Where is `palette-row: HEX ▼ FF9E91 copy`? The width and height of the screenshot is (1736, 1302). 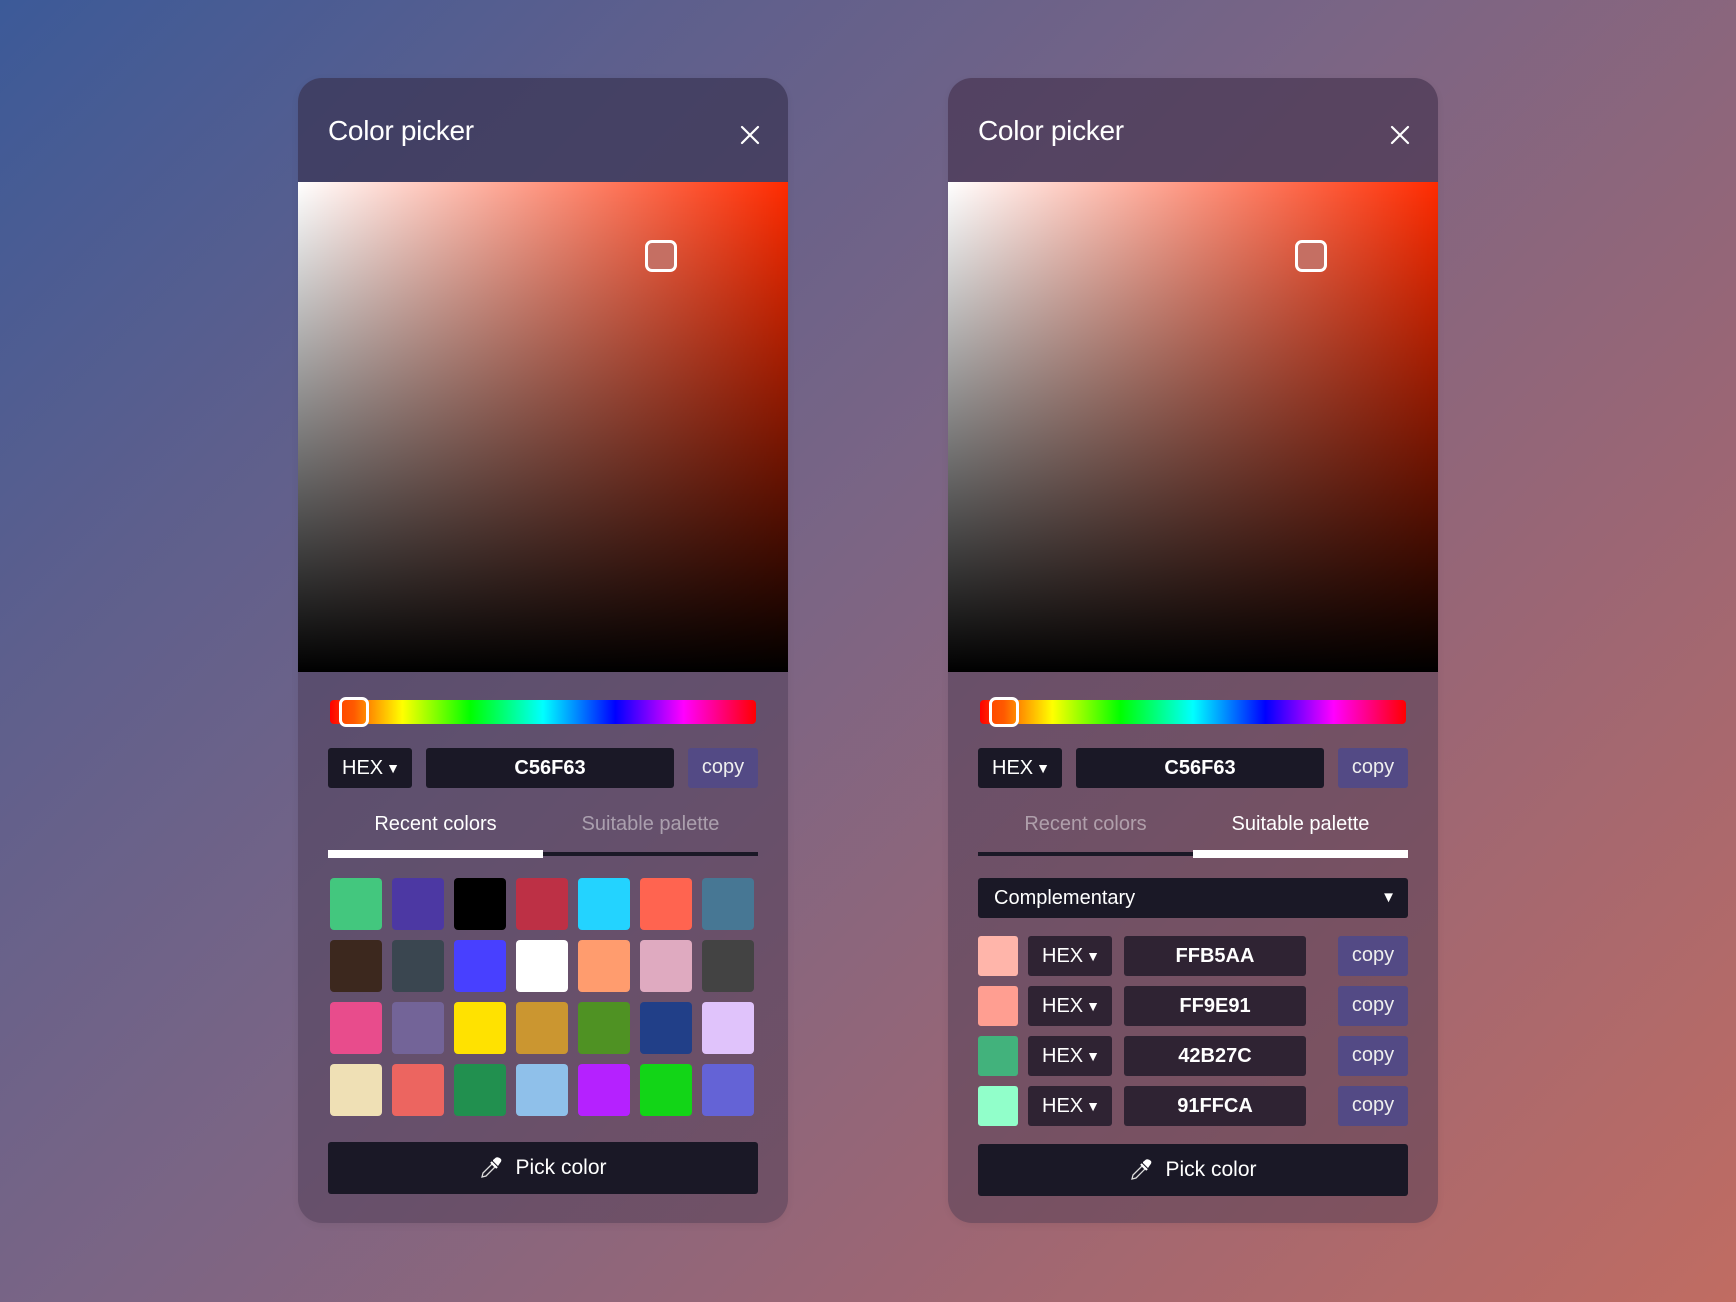 palette-row: HEX ▼ FF9E91 copy is located at coordinates (1193, 1006).